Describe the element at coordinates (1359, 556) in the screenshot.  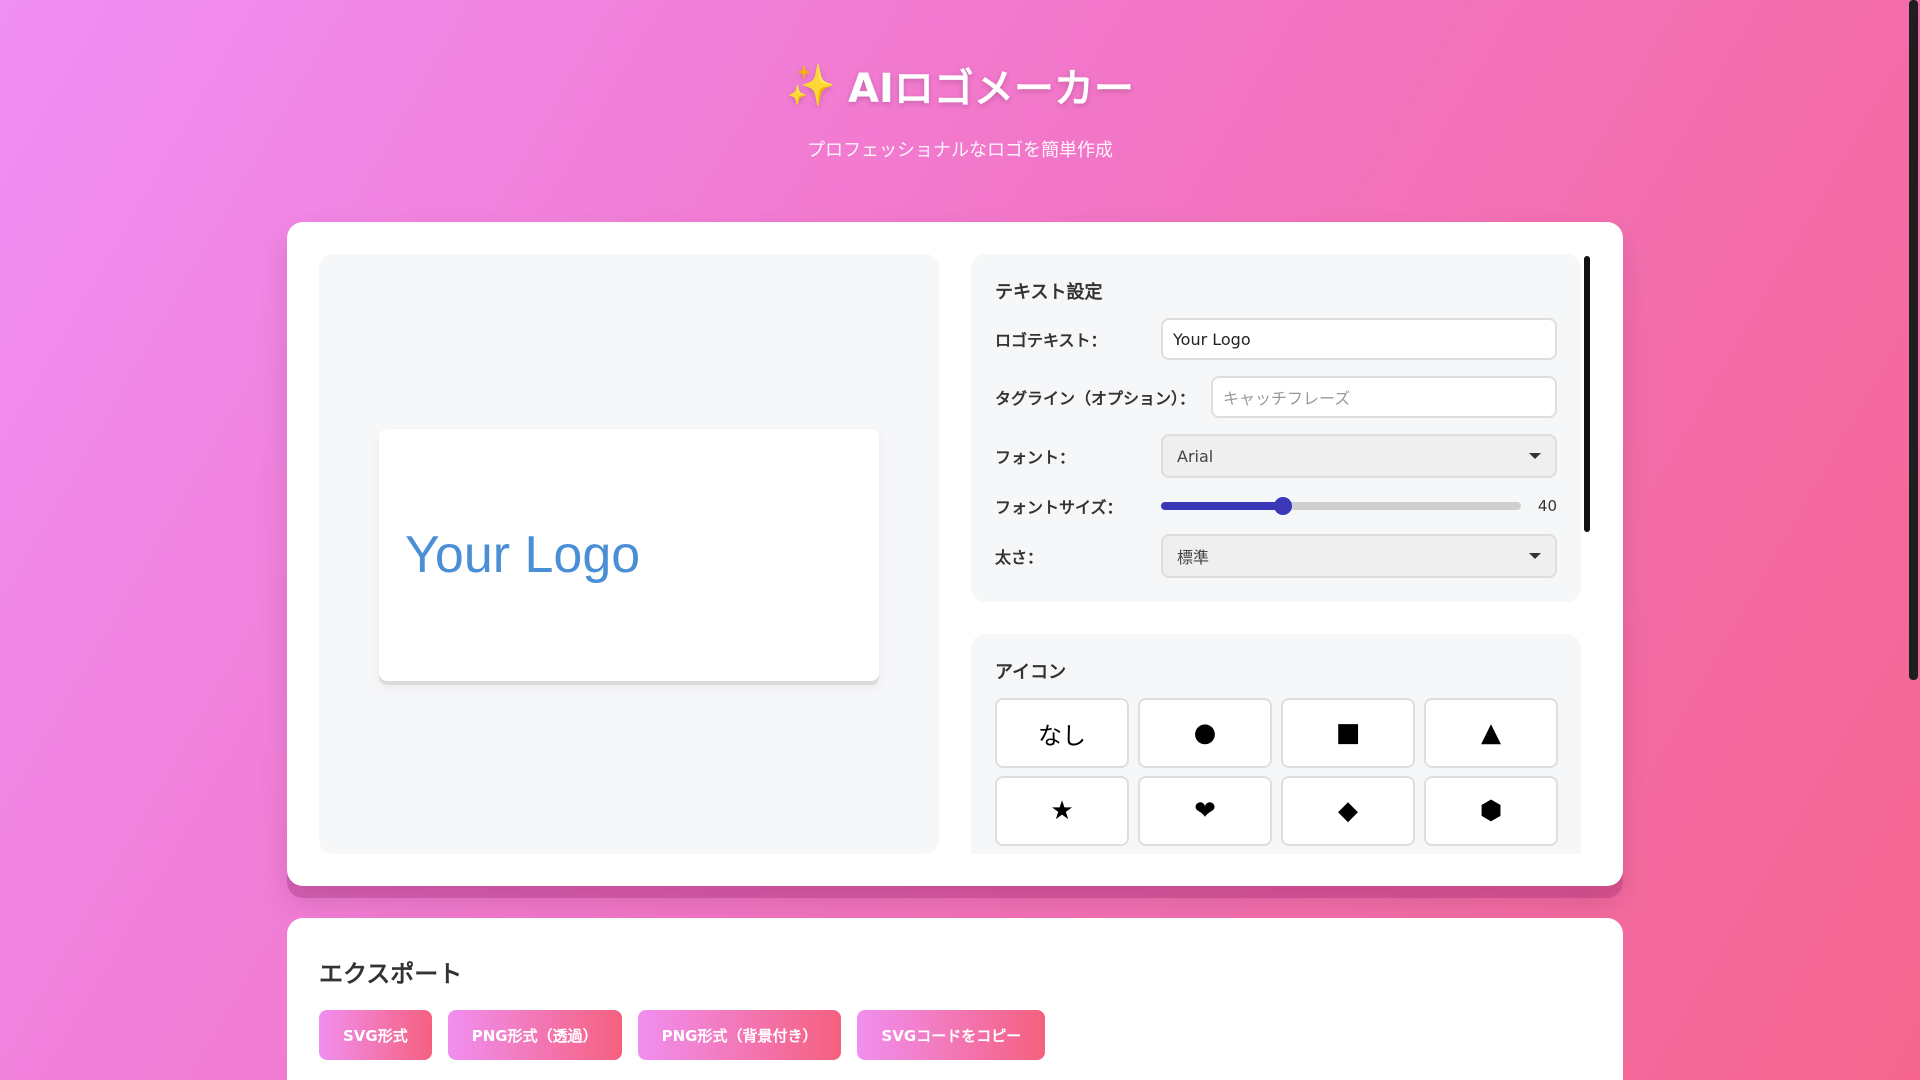
I see `weight-select: 標準` at that location.